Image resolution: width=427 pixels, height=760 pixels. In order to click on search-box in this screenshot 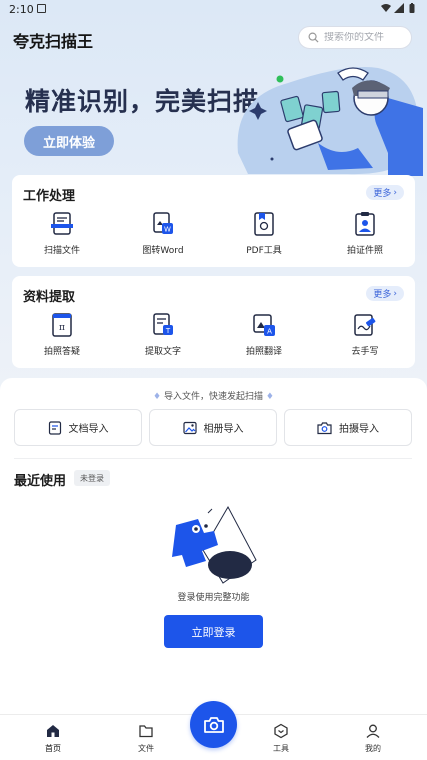, I will do `click(355, 37)`.